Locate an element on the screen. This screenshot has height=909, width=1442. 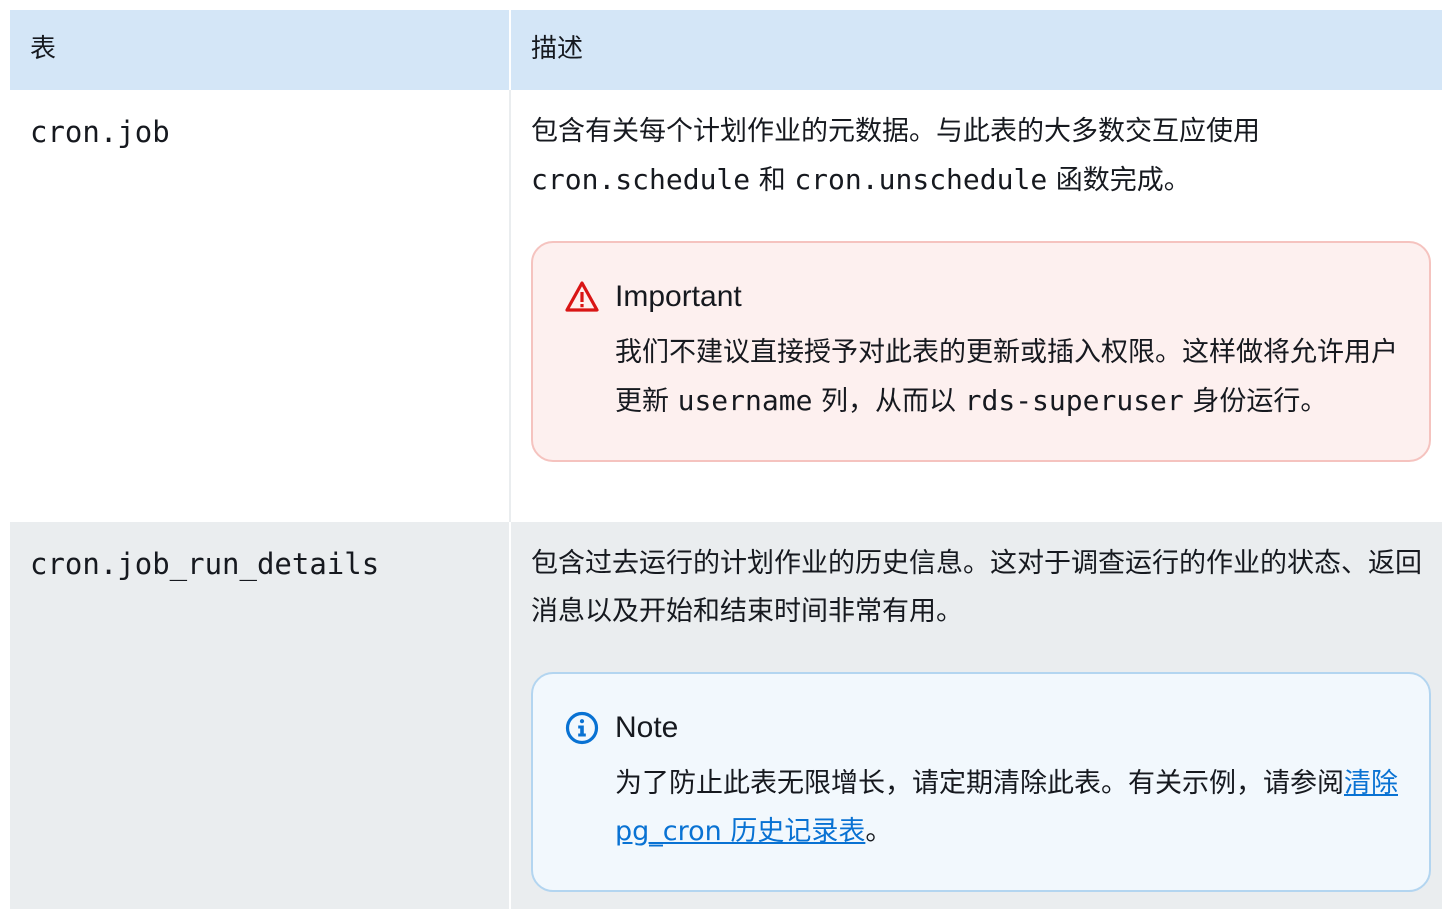
callout-text: 为了防止此表无限增长，请定期清除此表。有关示例，请参阅 is located at coordinates (979, 783).